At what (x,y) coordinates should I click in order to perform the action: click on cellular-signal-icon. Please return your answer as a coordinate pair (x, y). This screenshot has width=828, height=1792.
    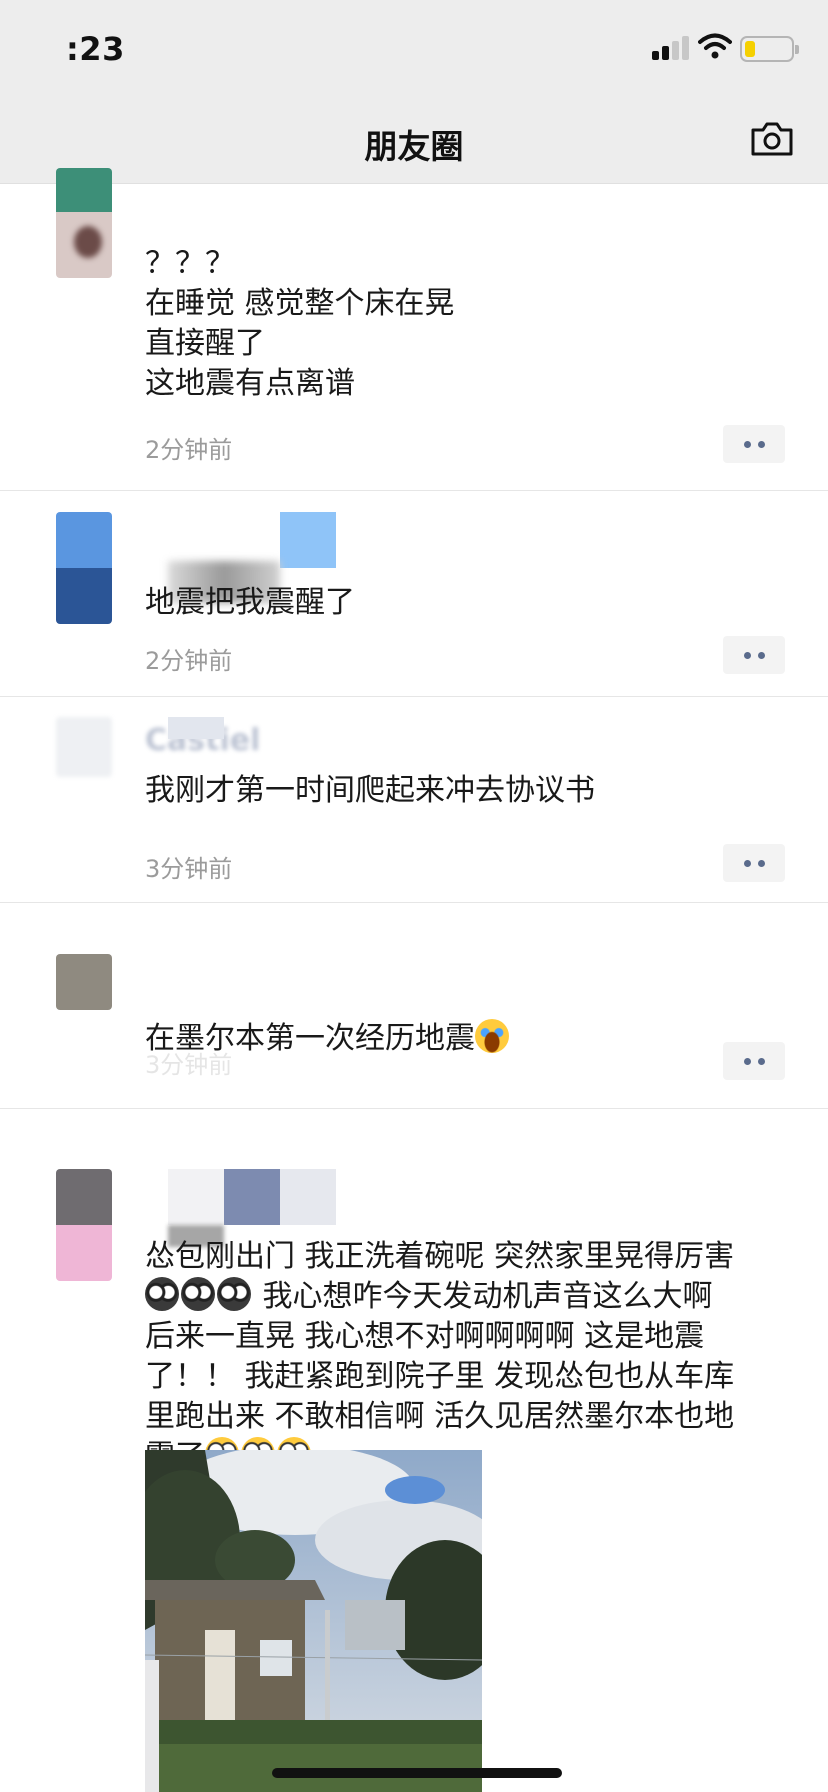
    Looking at the image, I should click on (671, 48).